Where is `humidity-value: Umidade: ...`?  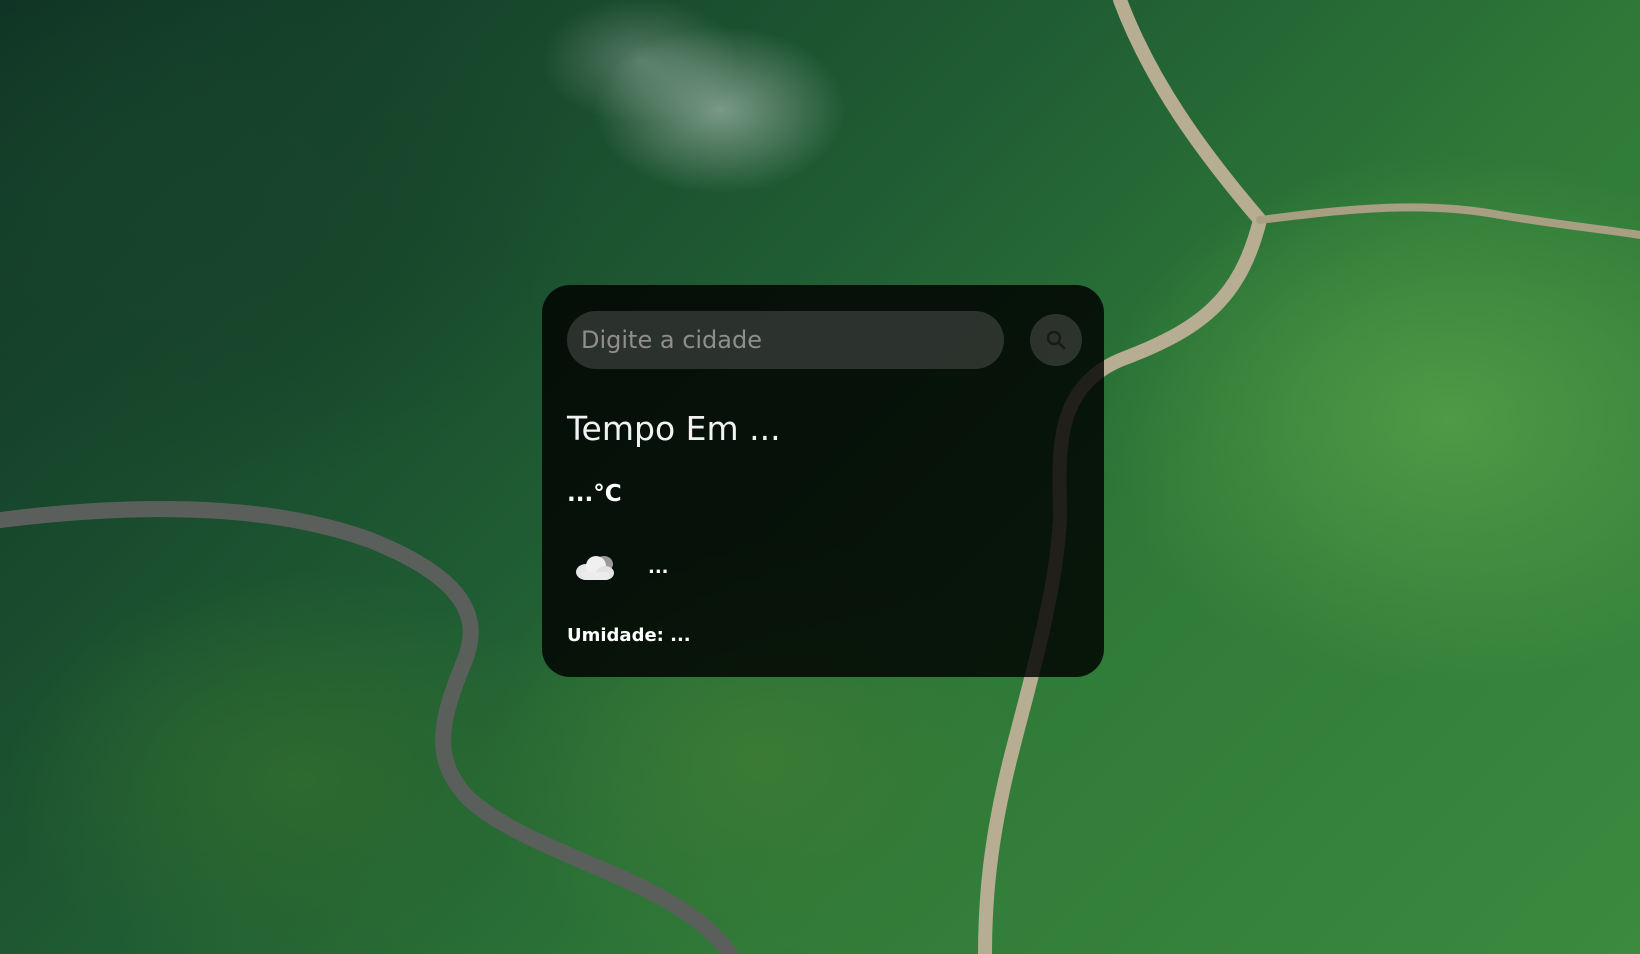
humidity-value: Umidade: ... is located at coordinates (629, 635).